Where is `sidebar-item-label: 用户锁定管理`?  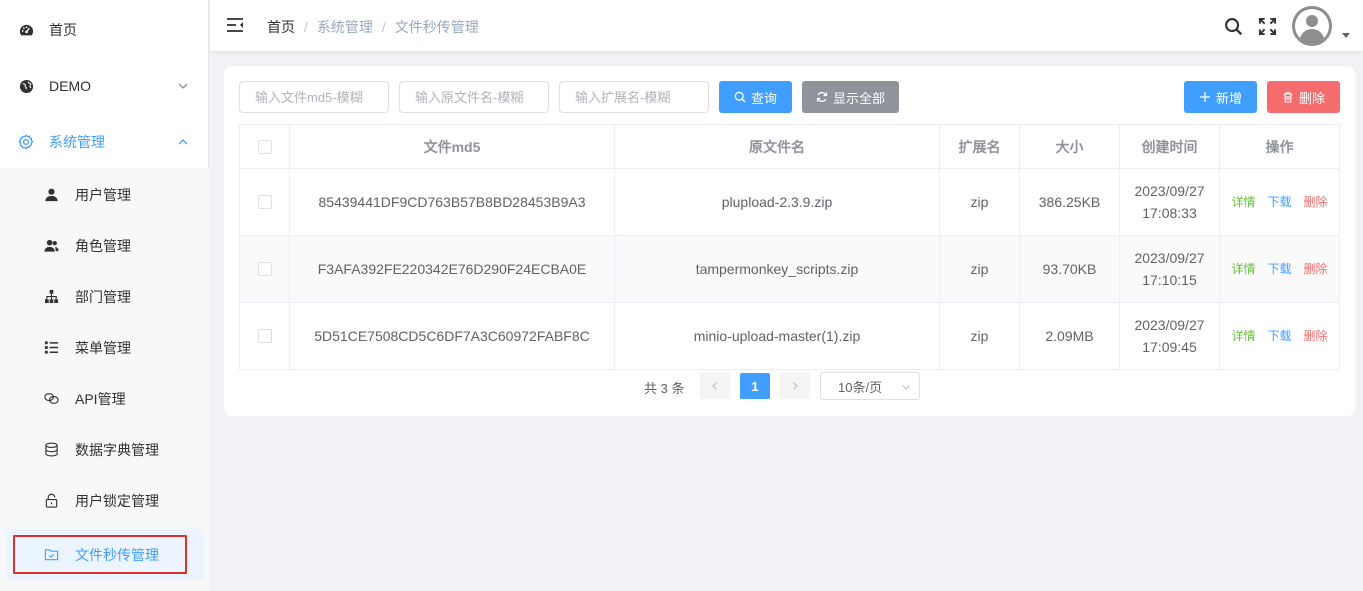 sidebar-item-label: 用户锁定管理 is located at coordinates (117, 500).